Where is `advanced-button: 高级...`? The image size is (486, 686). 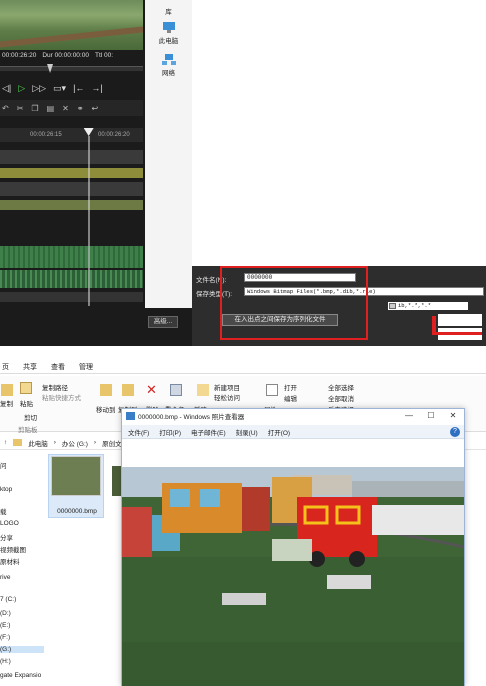 advanced-button: 高级... is located at coordinates (163, 322).